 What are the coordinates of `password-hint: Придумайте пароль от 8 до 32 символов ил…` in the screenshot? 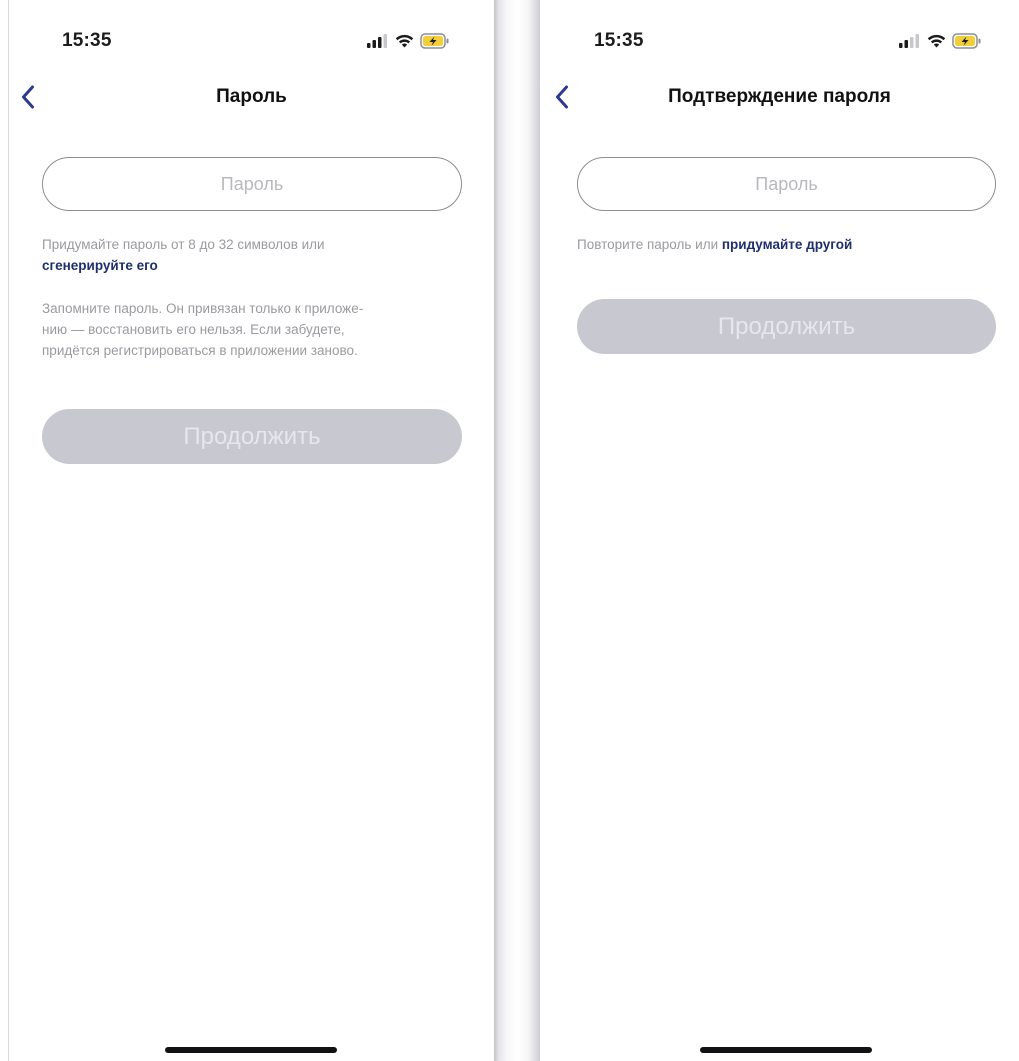 It's located at (252, 255).